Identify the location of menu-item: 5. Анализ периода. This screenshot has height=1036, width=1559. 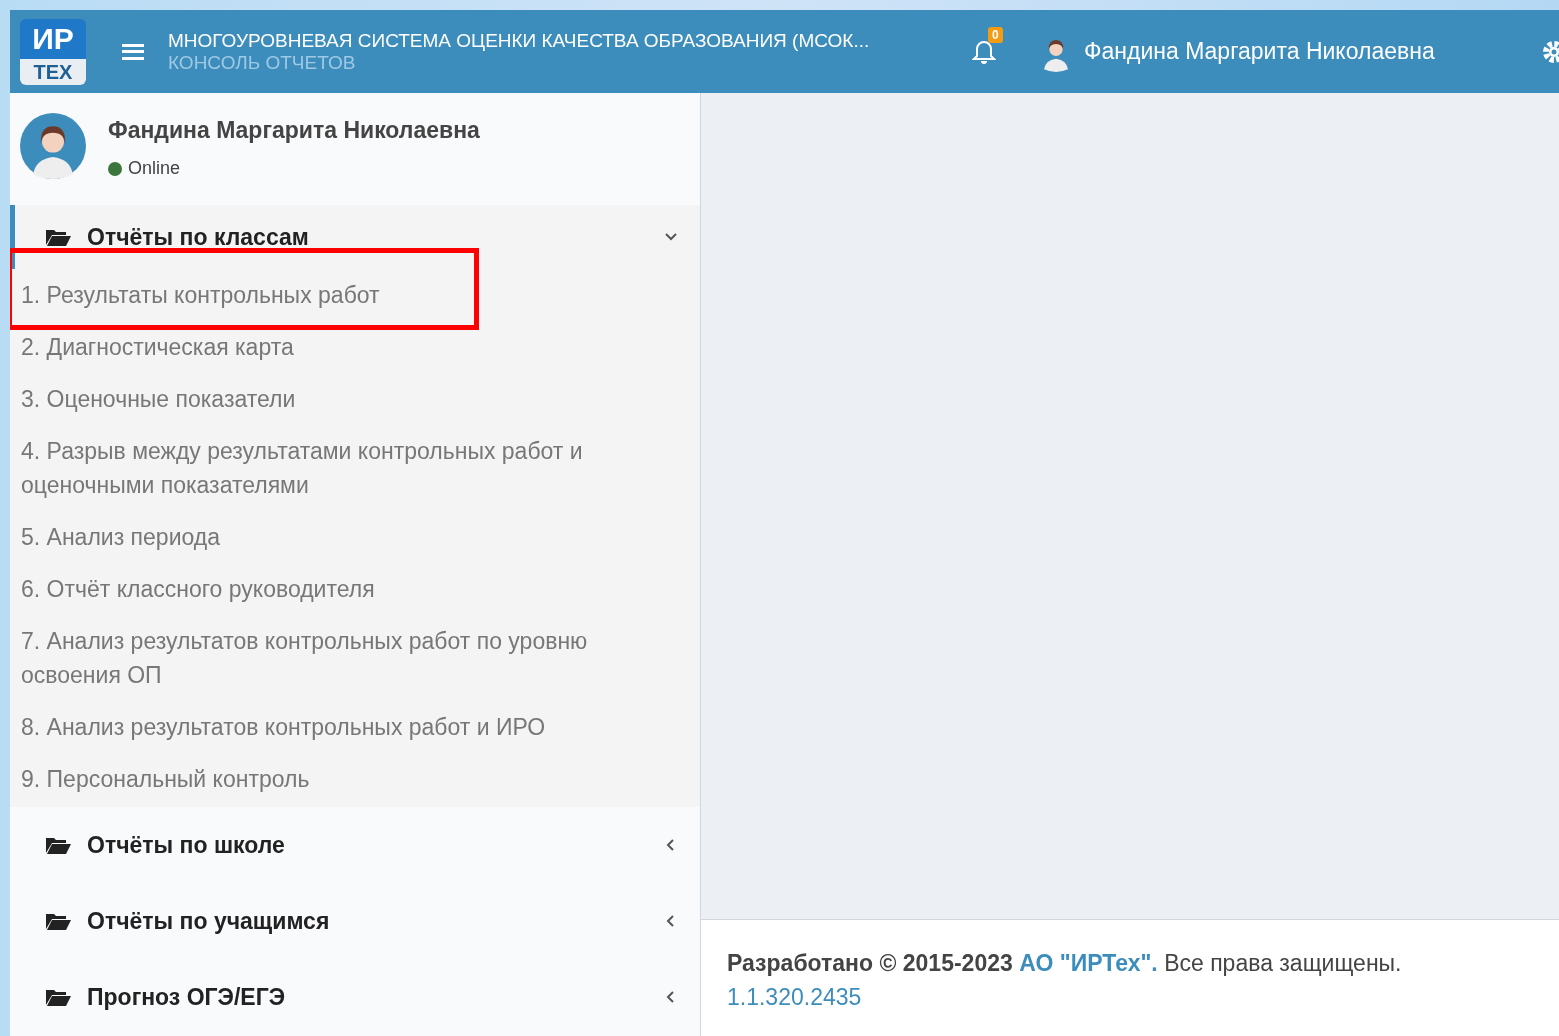
(355, 537).